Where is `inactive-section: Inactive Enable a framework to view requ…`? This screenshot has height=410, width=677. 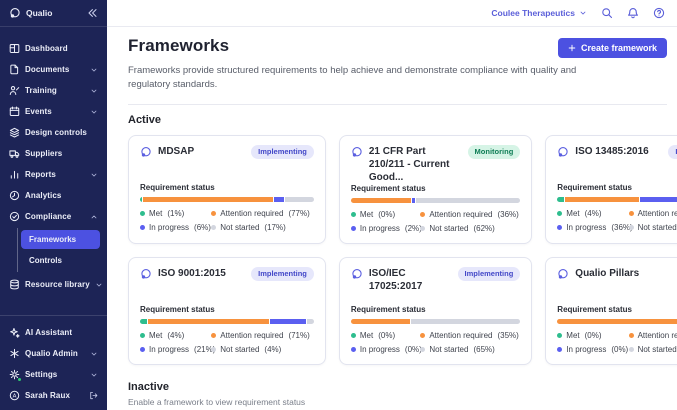 inactive-section: Inactive Enable a framework to view requ… is located at coordinates (397, 395).